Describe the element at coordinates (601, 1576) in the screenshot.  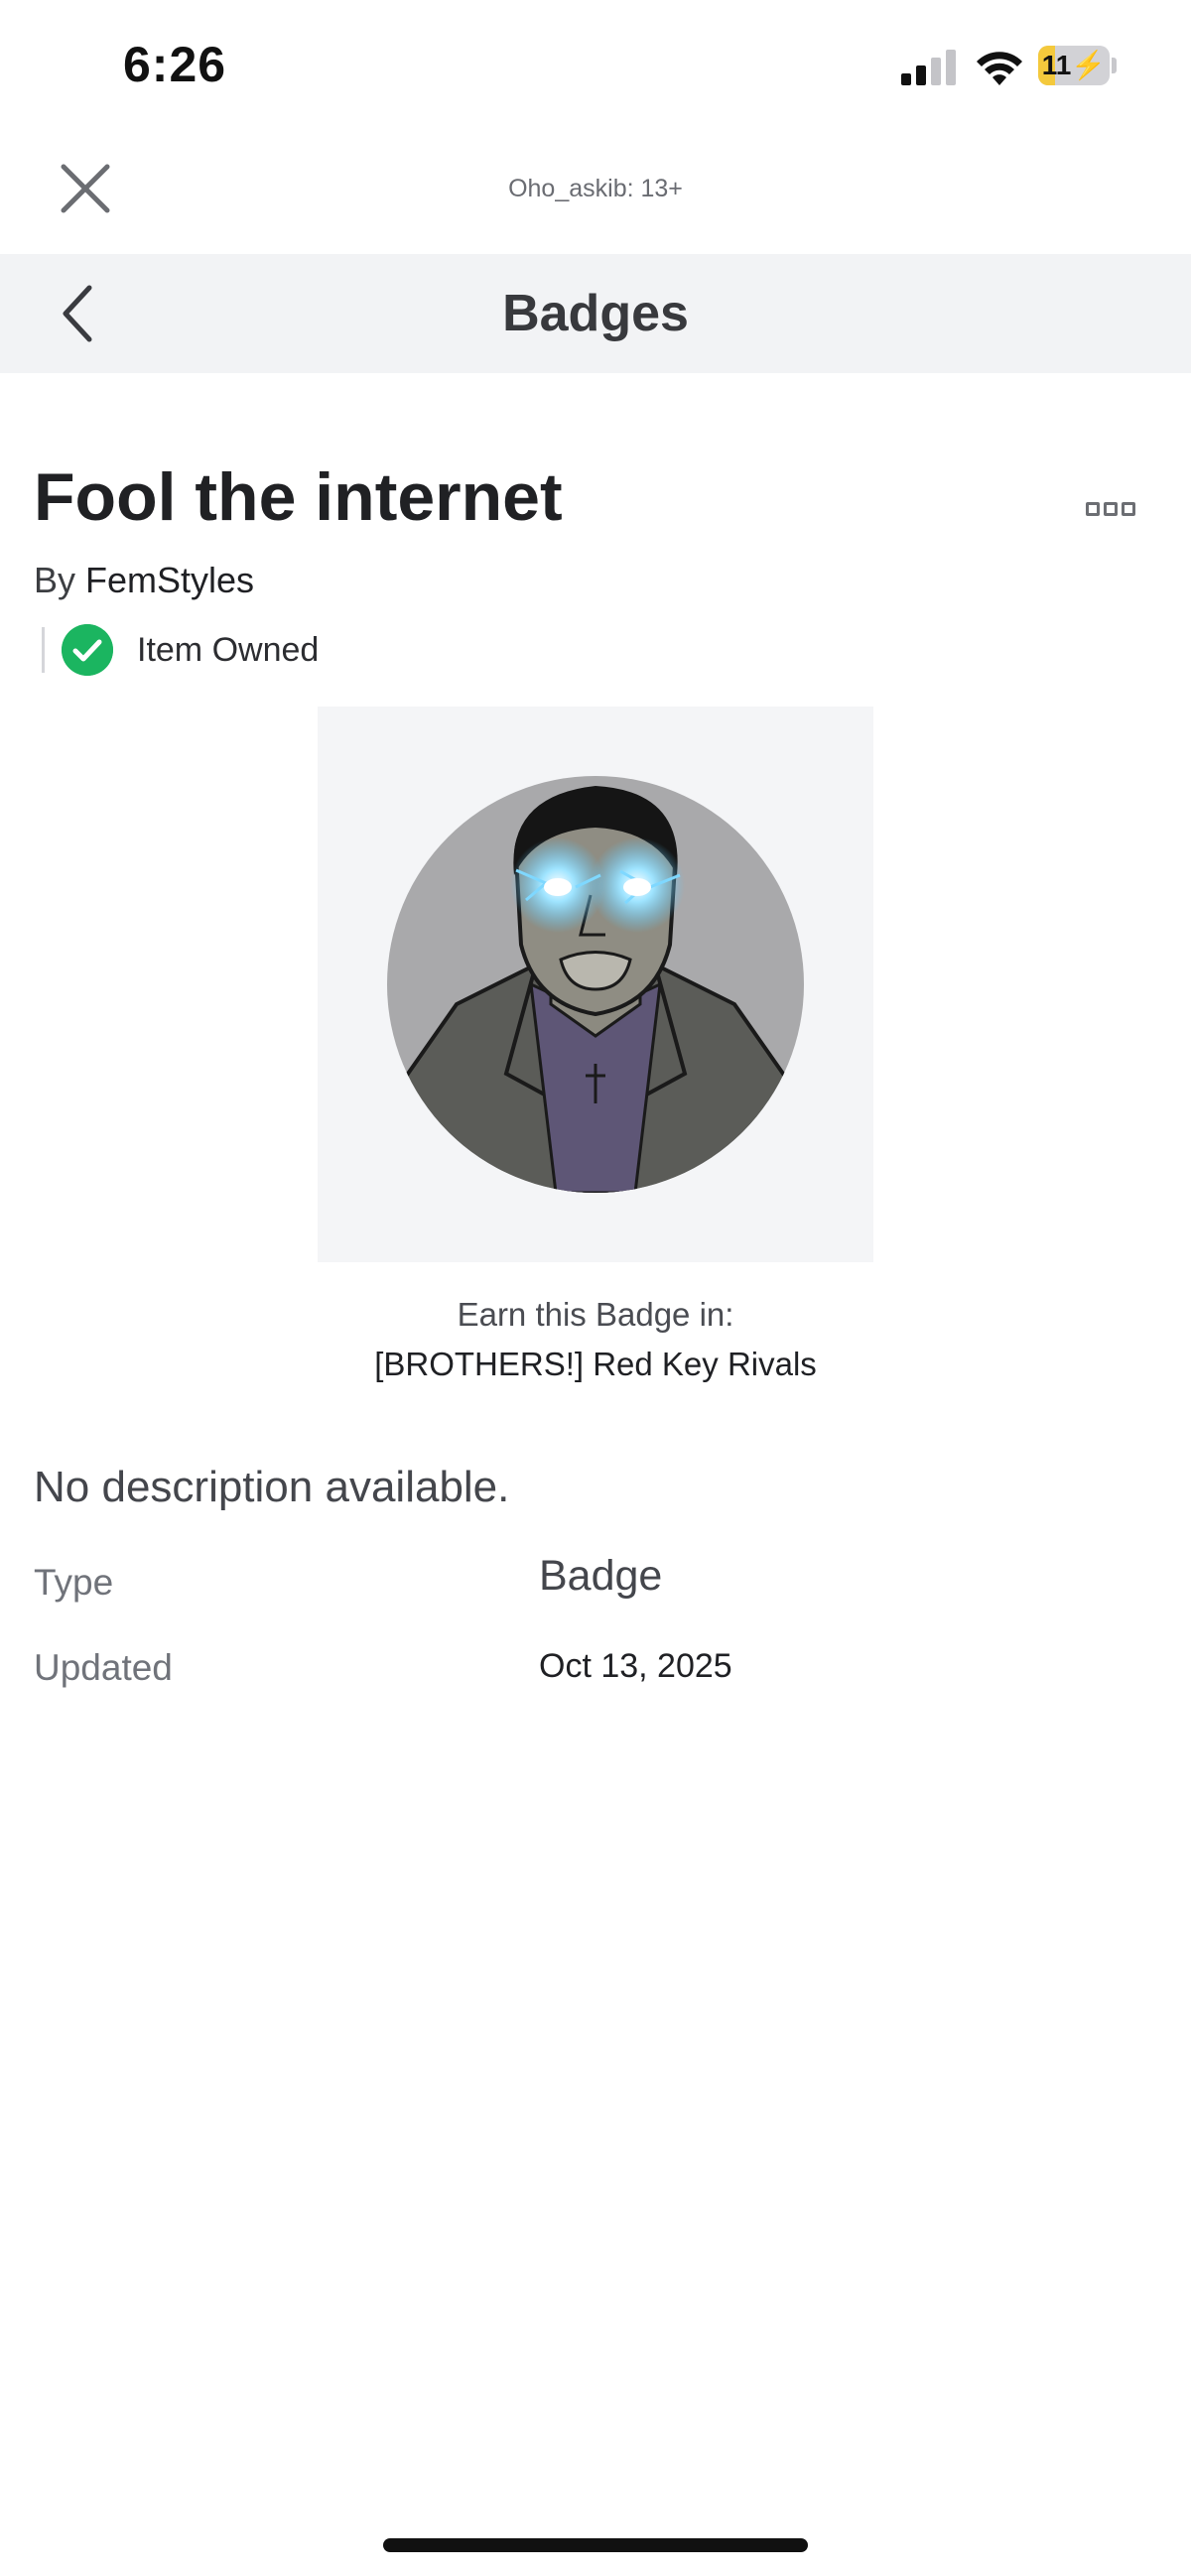
I see `type-value: Badge` at that location.